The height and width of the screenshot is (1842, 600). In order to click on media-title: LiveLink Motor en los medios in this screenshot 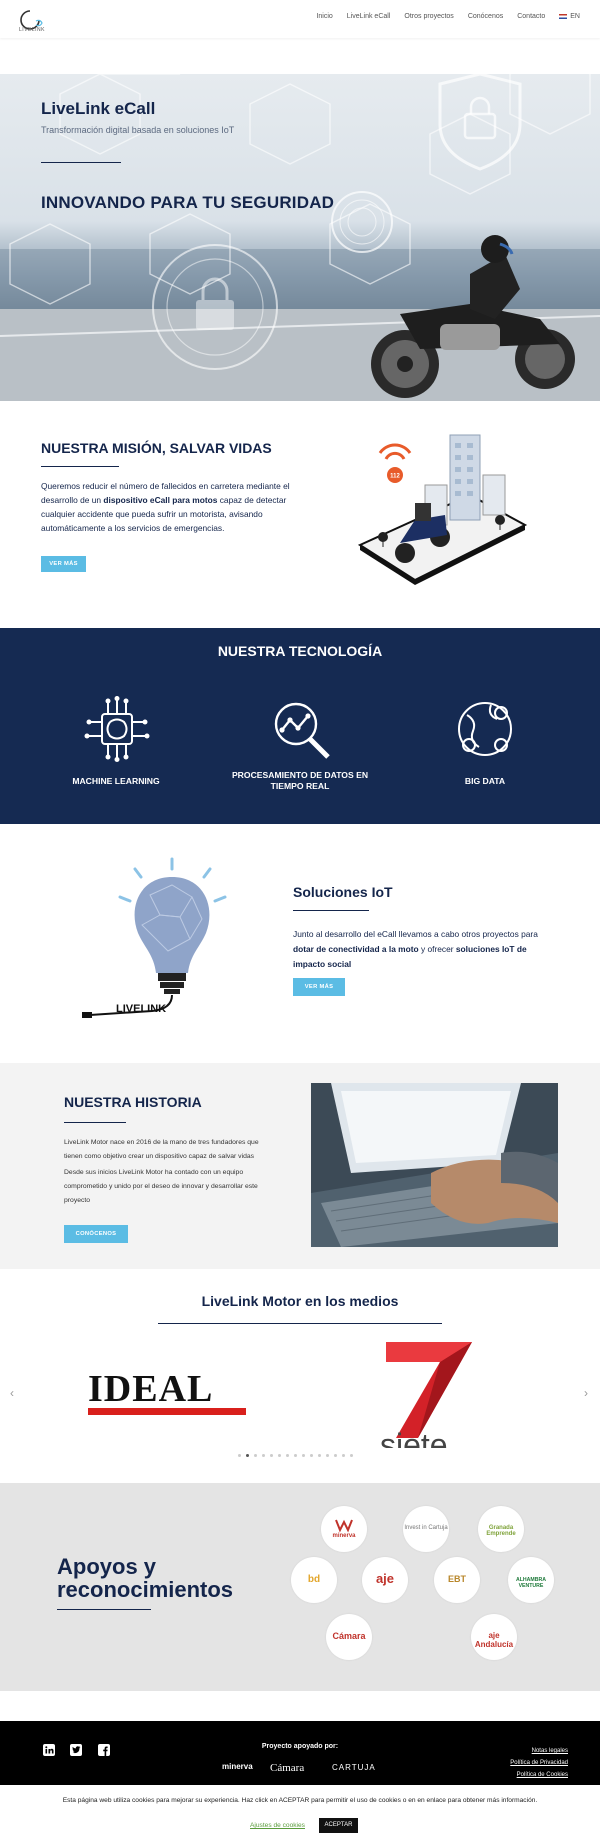, I will do `click(300, 1301)`.